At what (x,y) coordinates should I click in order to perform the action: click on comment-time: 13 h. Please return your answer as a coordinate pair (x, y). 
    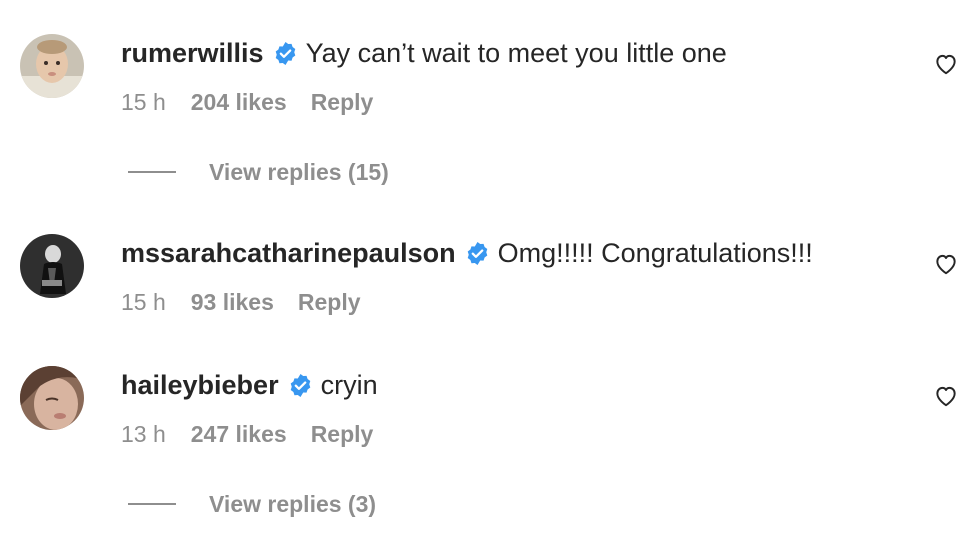
    Looking at the image, I should click on (143, 434).